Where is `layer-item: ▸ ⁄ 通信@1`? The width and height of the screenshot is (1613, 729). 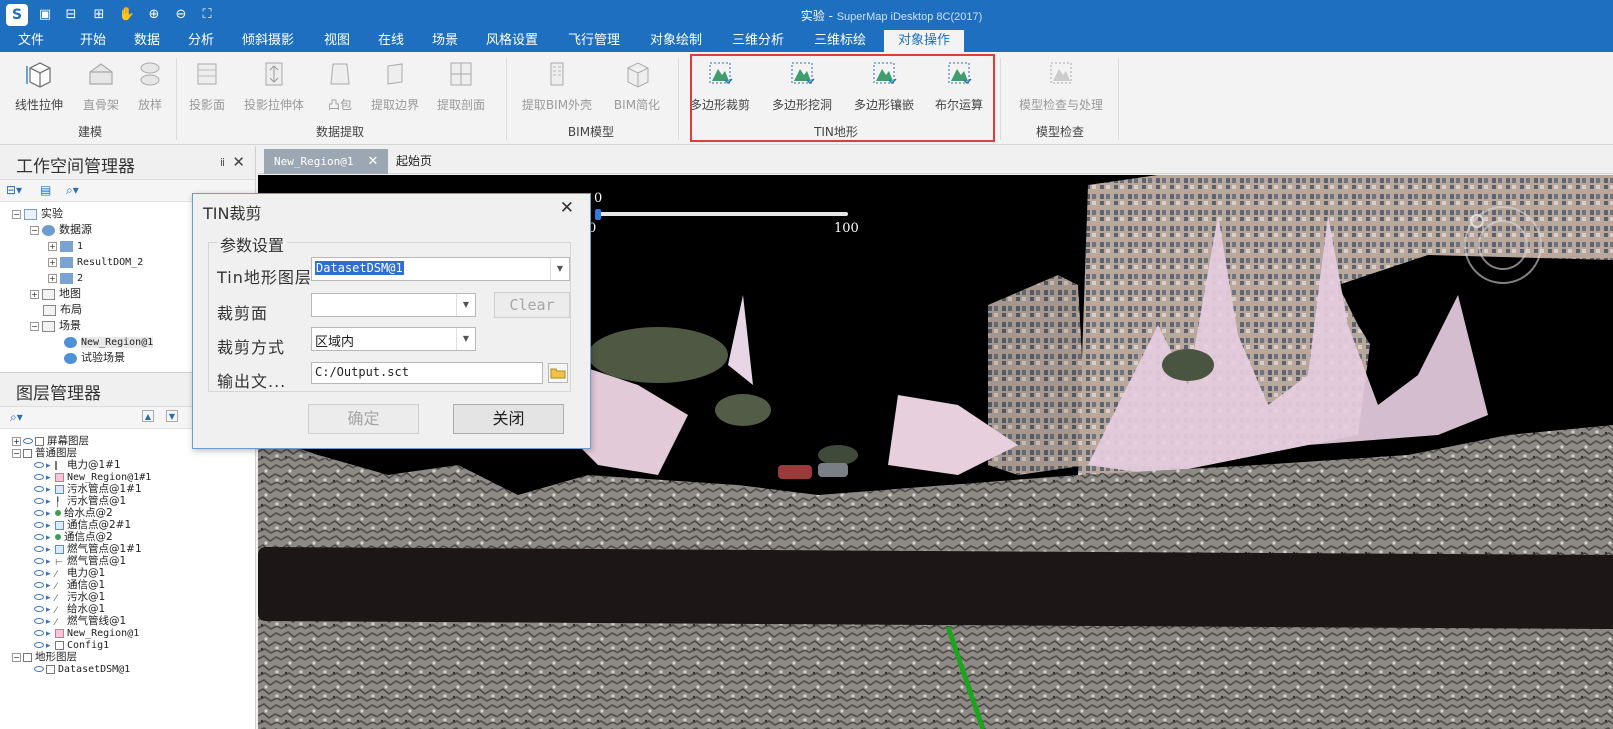
layer-item: ▸ ⁄ 通信@1 is located at coordinates (69, 585).